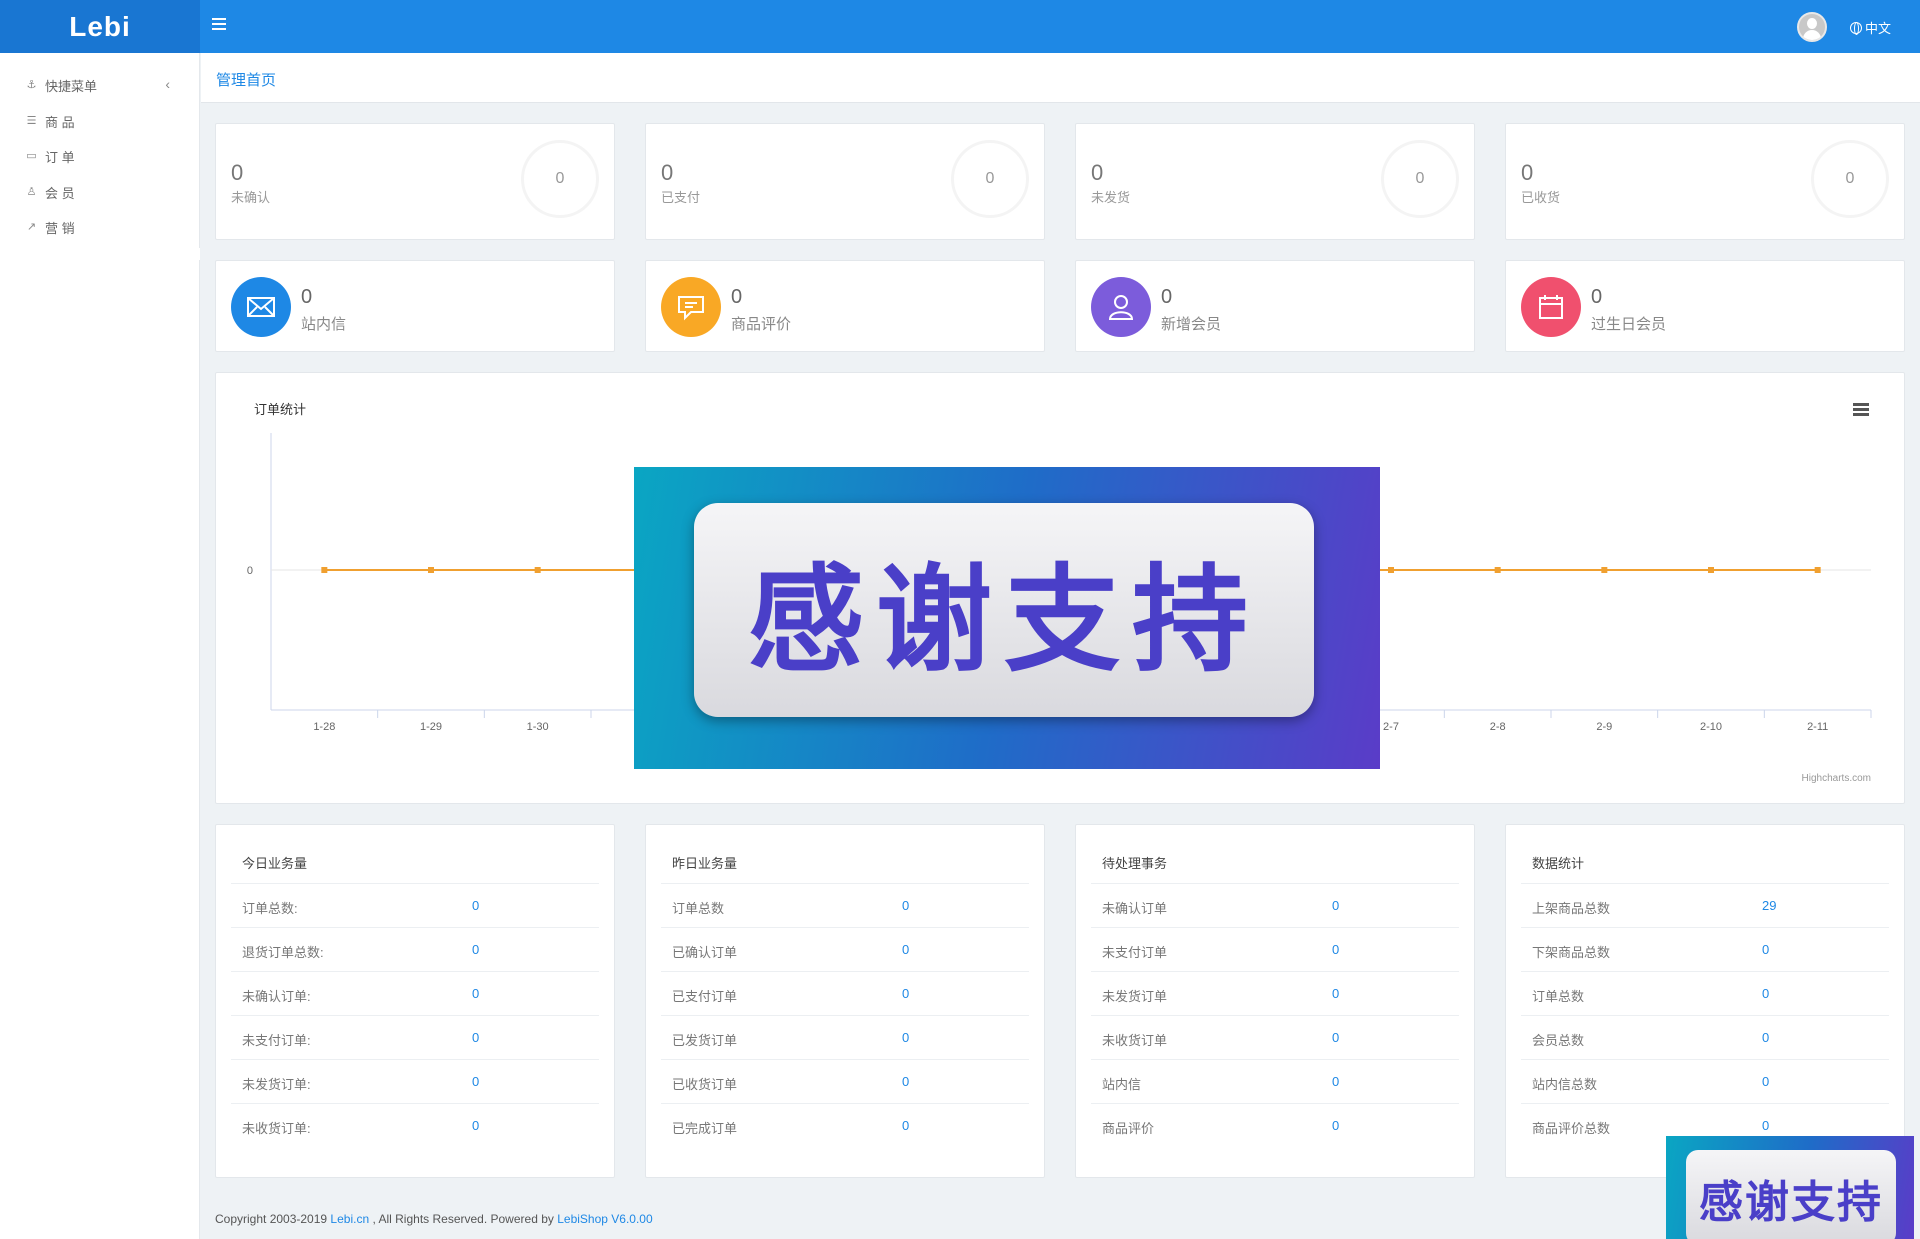 Image resolution: width=1920 pixels, height=1239 pixels. I want to click on footer-site-link: Lebi.cn, so click(349, 1219).